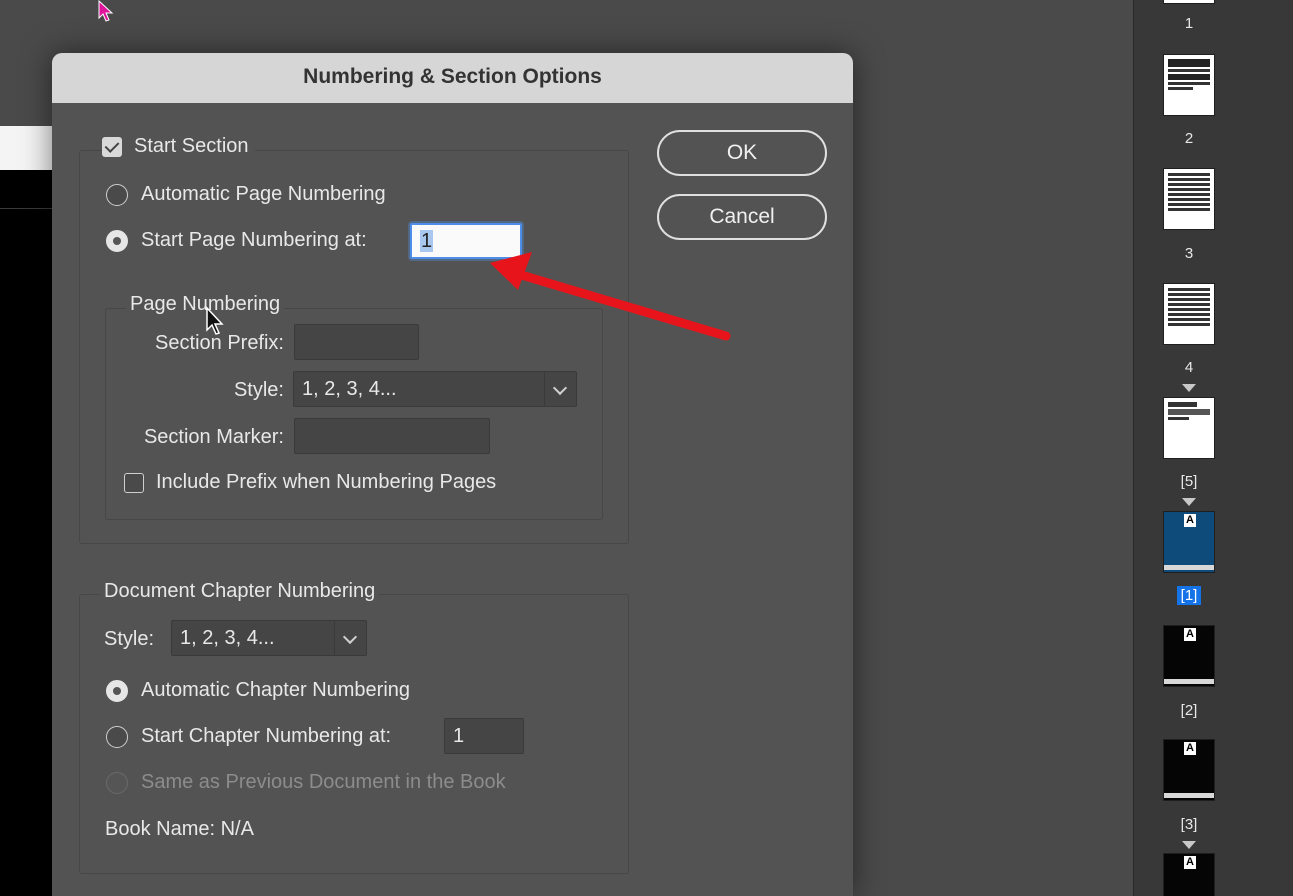 The width and height of the screenshot is (1293, 896). What do you see at coordinates (484, 736) in the screenshot?
I see `start-chapter-number-input: 1` at bounding box center [484, 736].